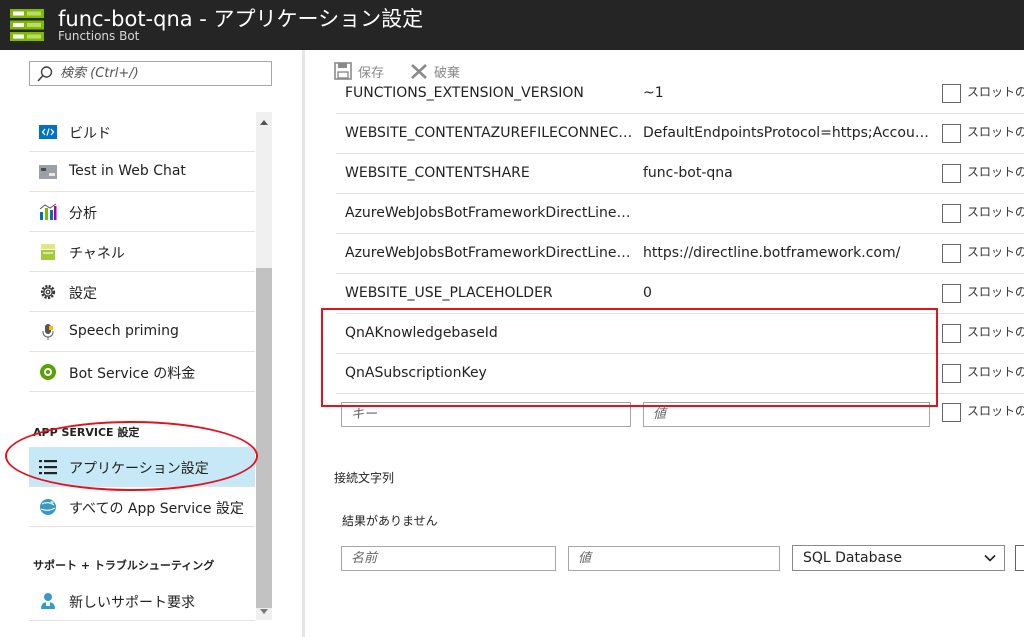 This screenshot has width=1024, height=637. What do you see at coordinates (680, 334) in the screenshot?
I see `table-row: QnAKnowledgebaseId スロットの設定` at bounding box center [680, 334].